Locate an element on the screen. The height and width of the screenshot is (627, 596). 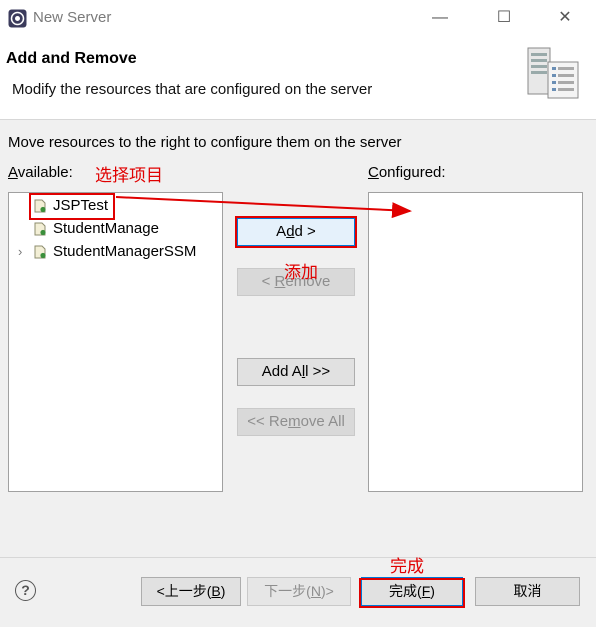
maximize-button: ☐ is located at coordinates (504, 18).